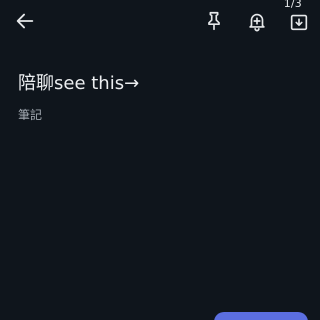 The width and height of the screenshot is (320, 320). I want to click on back-button, so click(25, 21).